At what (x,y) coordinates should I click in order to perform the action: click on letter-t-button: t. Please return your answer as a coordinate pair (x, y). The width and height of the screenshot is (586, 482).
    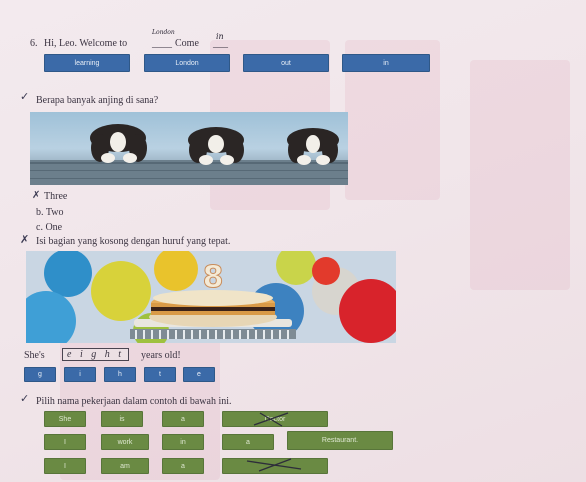
    Looking at the image, I should click on (160, 374).